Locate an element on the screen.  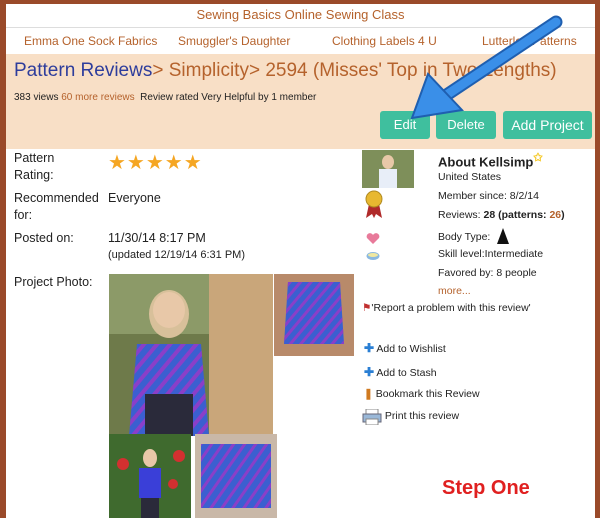
bookmark-review: ❚ Bookmark this Review is located at coordinates (422, 394).